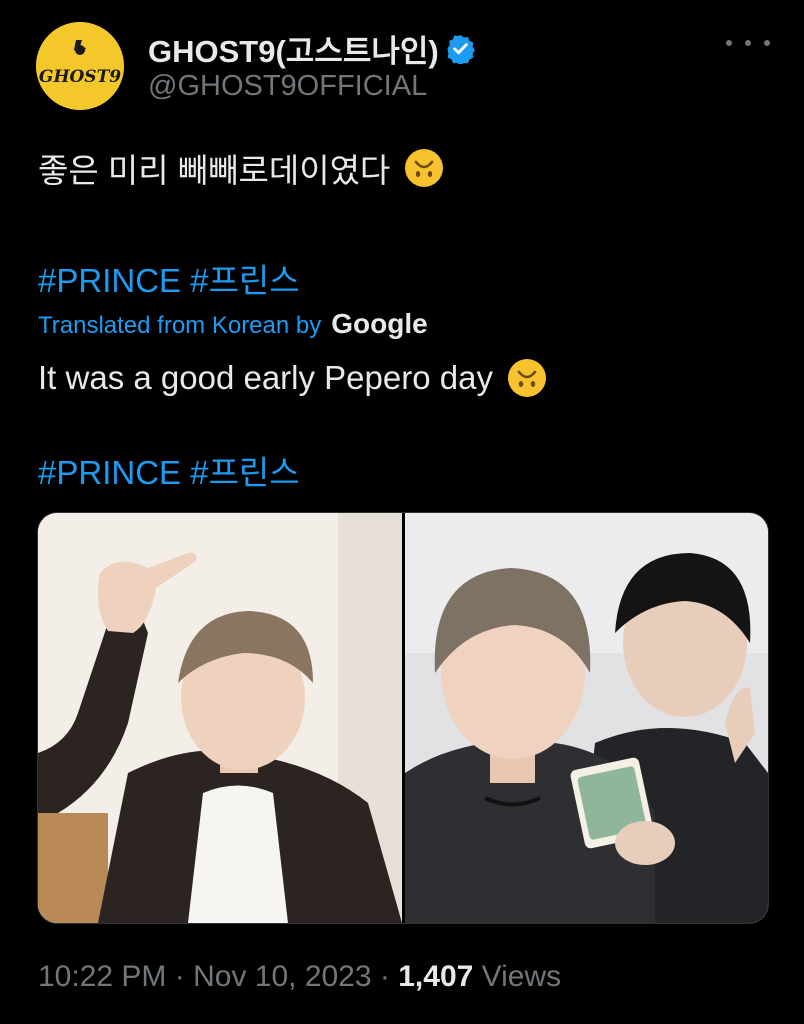 The image size is (804, 1024). Describe the element at coordinates (214, 170) in the screenshot. I see `tweet-text-content: 좋은 미리 빼빼로데이였다` at that location.